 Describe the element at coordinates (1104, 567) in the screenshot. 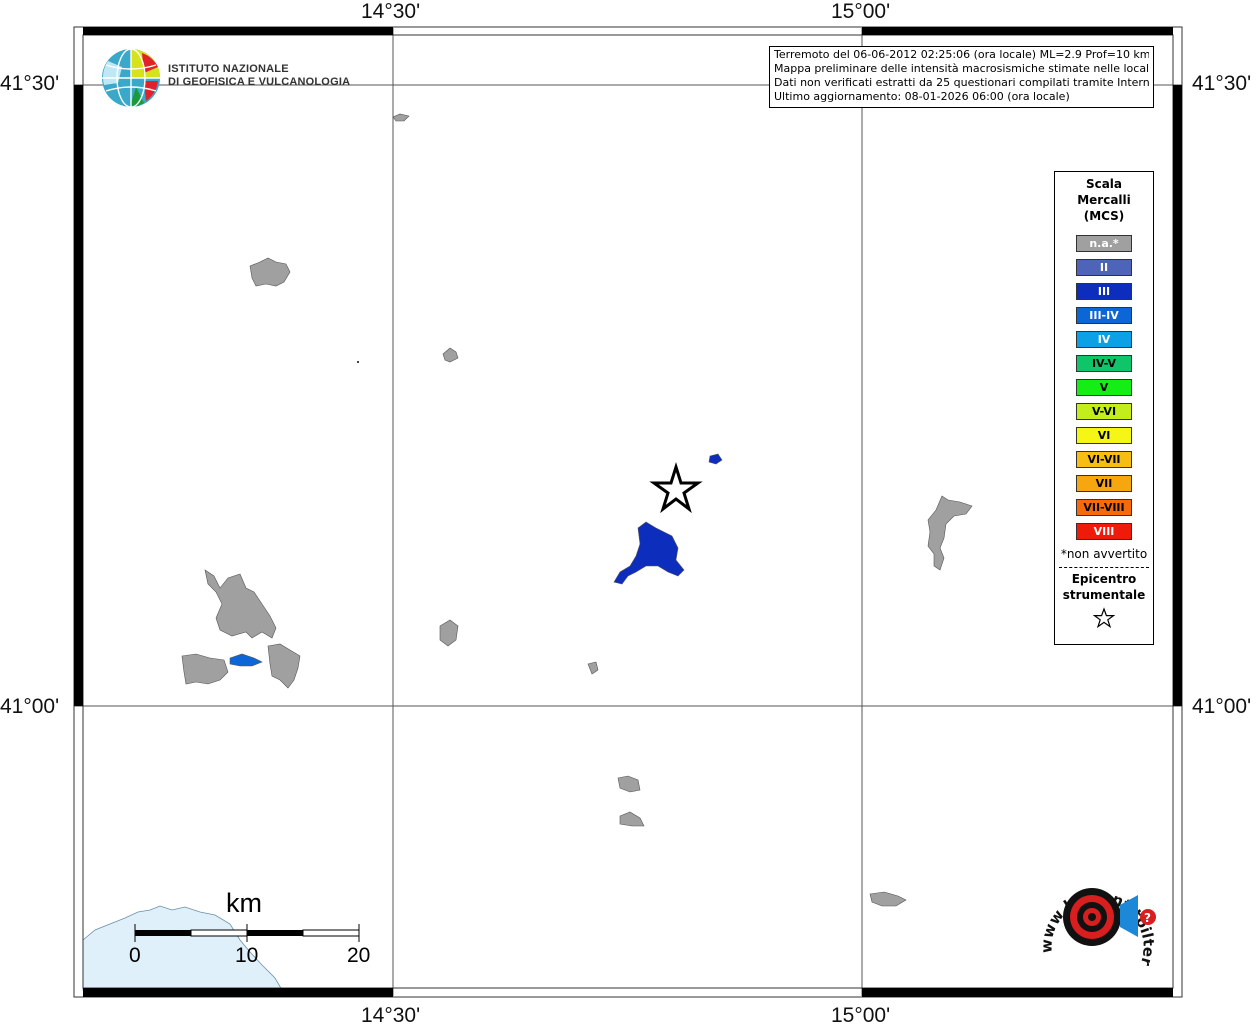

I see `legend-separator` at that location.